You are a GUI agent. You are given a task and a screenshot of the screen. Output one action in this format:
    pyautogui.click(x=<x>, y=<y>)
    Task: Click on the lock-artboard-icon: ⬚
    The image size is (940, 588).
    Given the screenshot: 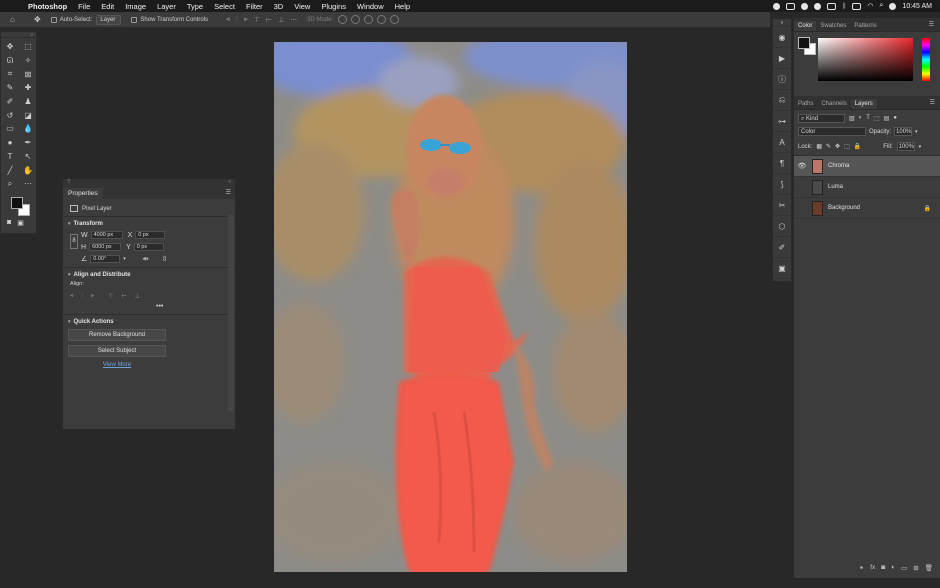 What is the action you would take?
    pyautogui.click(x=847, y=146)
    